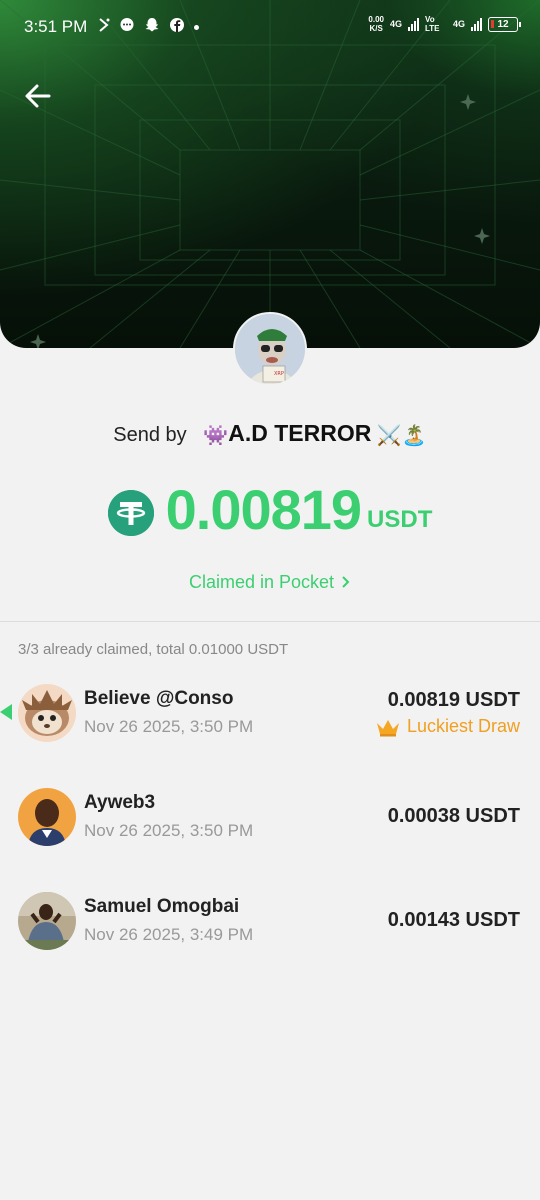 The image size is (540, 1200). Describe the element at coordinates (463, 726) in the screenshot. I see `luckiest-draw-label: Luckiest Draw` at that location.